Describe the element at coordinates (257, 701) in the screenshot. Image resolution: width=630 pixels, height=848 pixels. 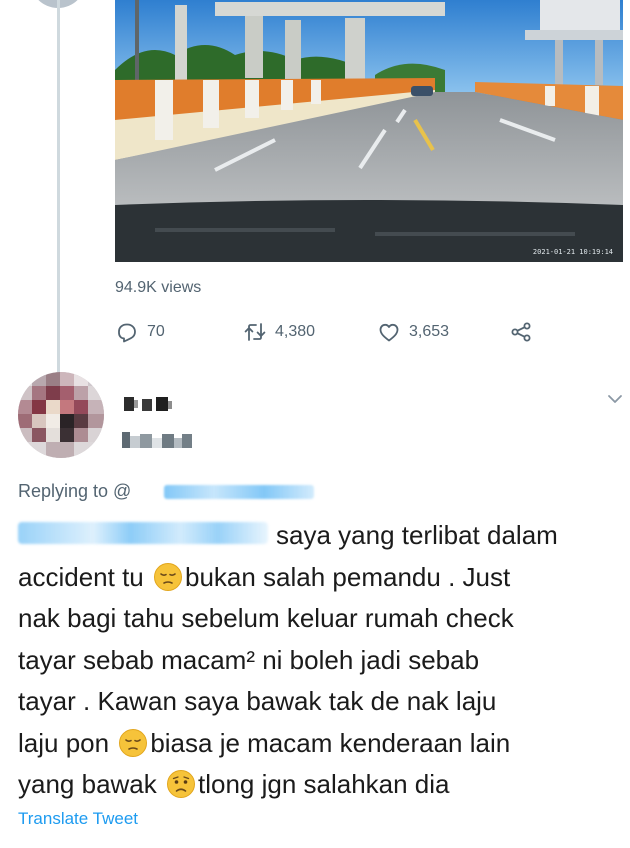
I see `text-line: tayar . Kawan saya bawak tak de nak laju` at that location.